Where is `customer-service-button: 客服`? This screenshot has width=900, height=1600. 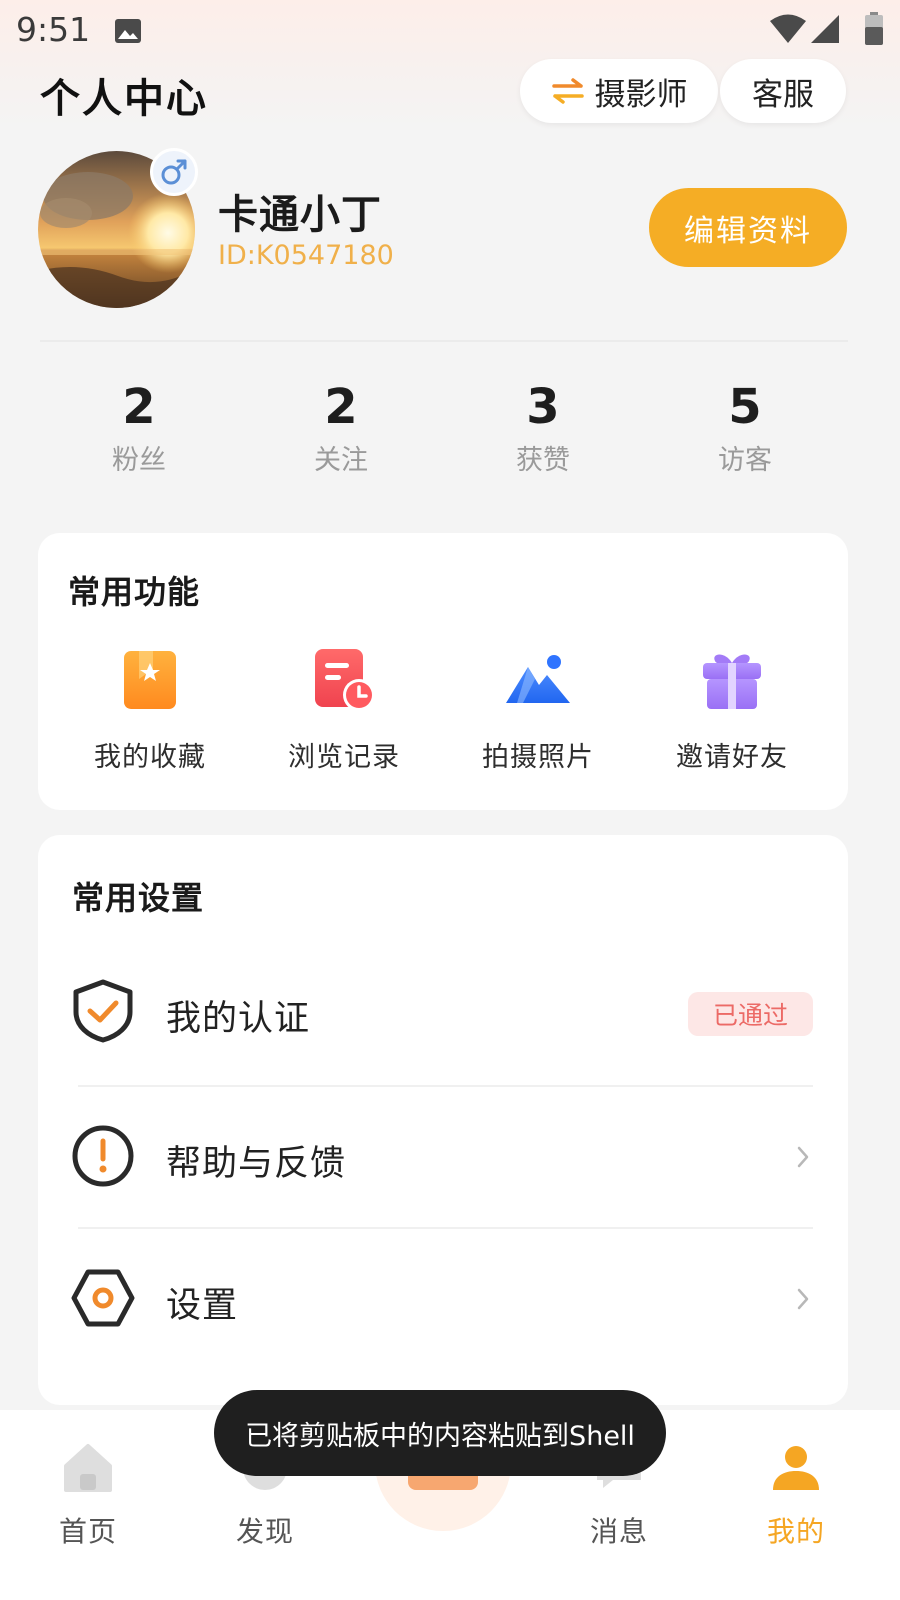
customer-service-button: 客服 is located at coordinates (783, 91).